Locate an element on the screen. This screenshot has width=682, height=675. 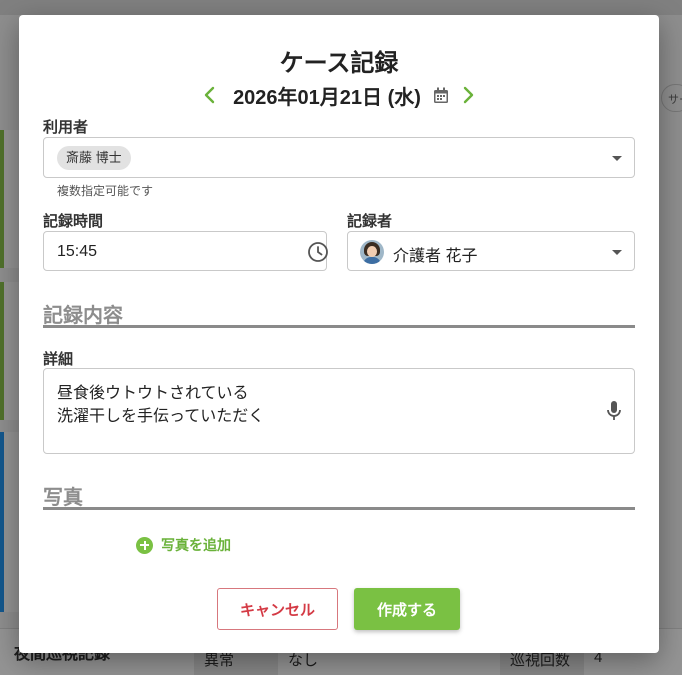
detail-textarea: 昼食後ウトウトされている 洗濯干しを手伝っていただく is located at coordinates (339, 411).